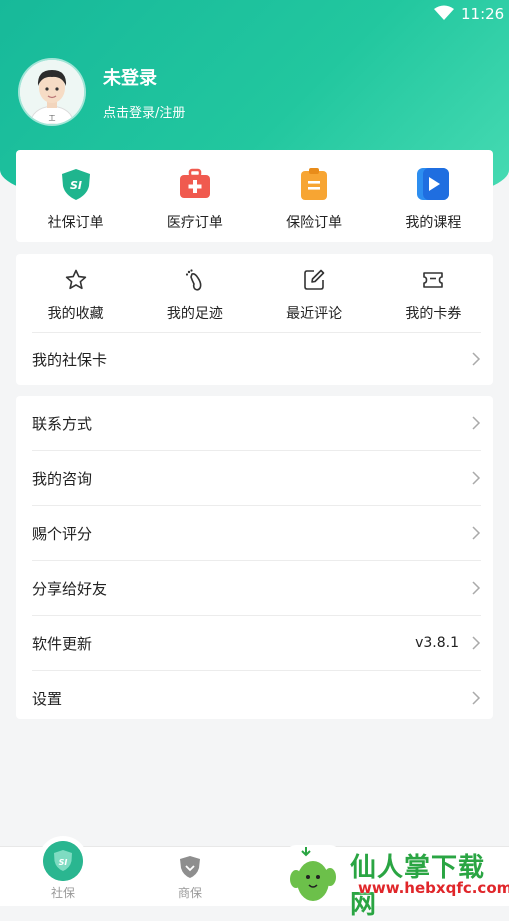 The height and width of the screenshot is (921, 509). Describe the element at coordinates (52, 118) in the screenshot. I see `avatar-tag: 工` at that location.